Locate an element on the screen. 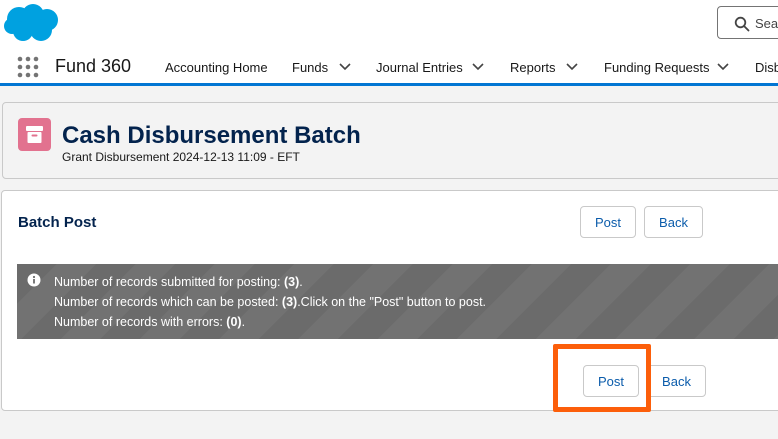 This screenshot has height=439, width=778. info-icon is located at coordinates (34, 280).